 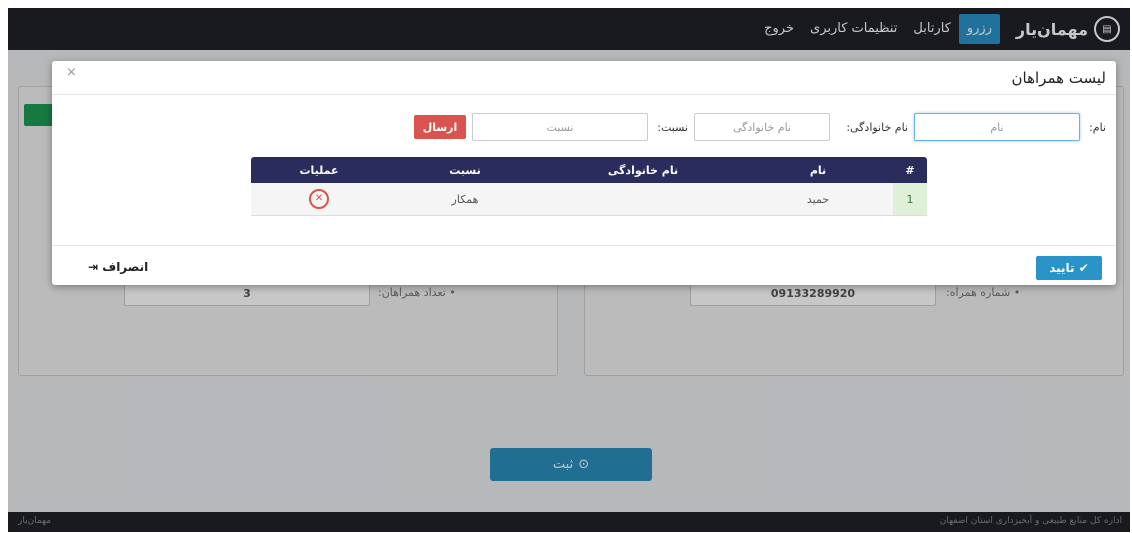 I want to click on row-relation: همکار, so click(x=465, y=199).